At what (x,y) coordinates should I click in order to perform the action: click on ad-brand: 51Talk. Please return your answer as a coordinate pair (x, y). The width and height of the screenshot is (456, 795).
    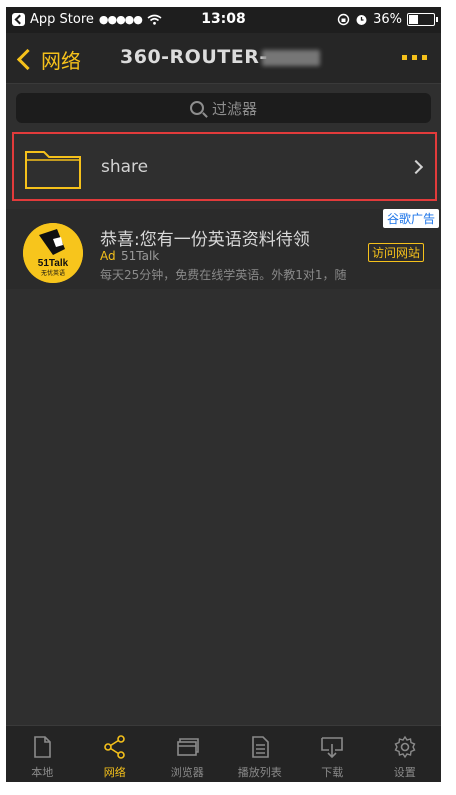
    Looking at the image, I should click on (140, 256).